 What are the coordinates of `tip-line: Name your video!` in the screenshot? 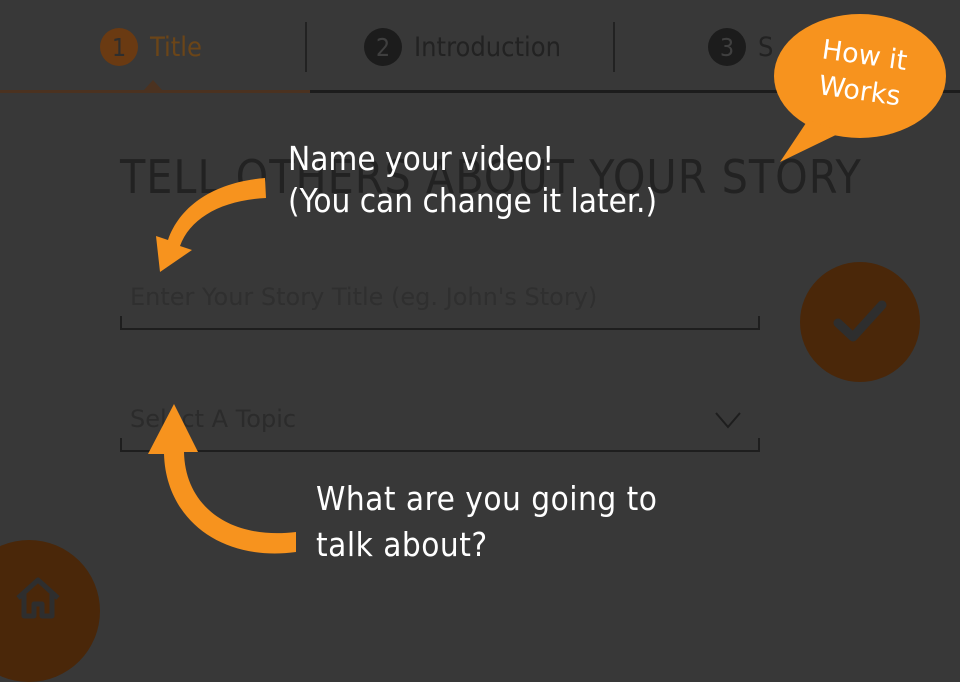 It's located at (421, 158).